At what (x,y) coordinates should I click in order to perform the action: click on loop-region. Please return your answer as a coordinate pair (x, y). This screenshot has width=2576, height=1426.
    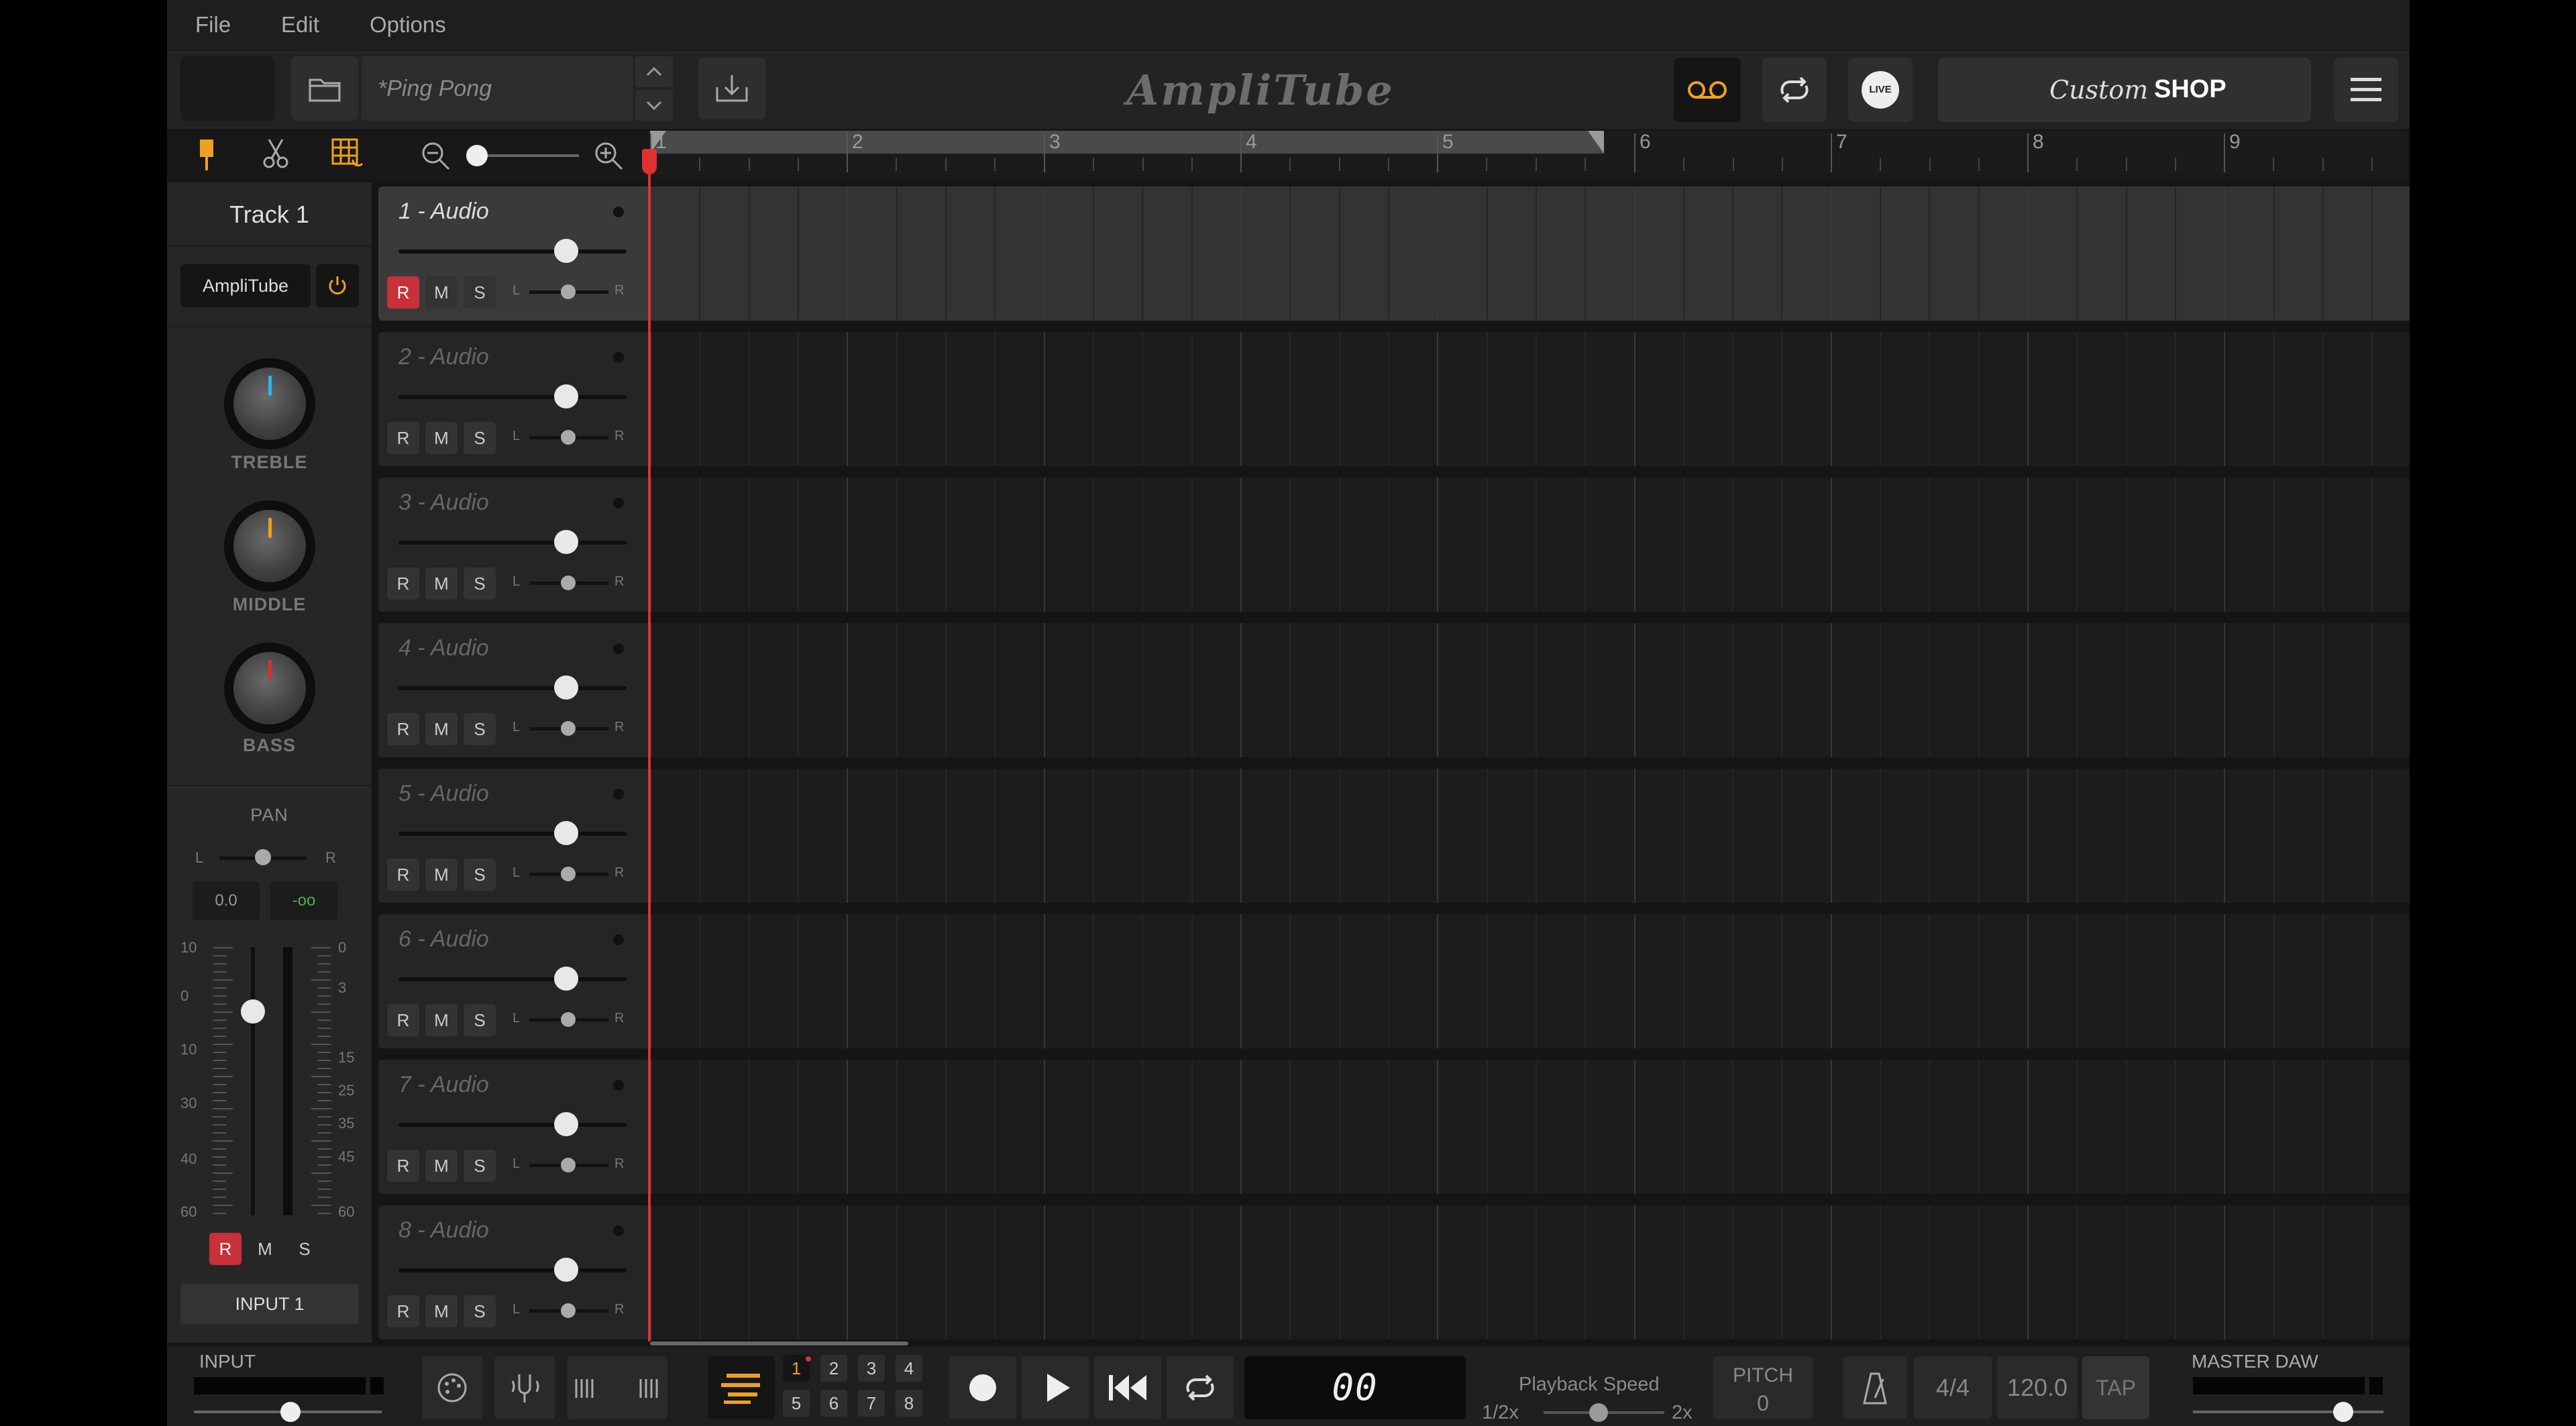
    Looking at the image, I should click on (1127, 142).